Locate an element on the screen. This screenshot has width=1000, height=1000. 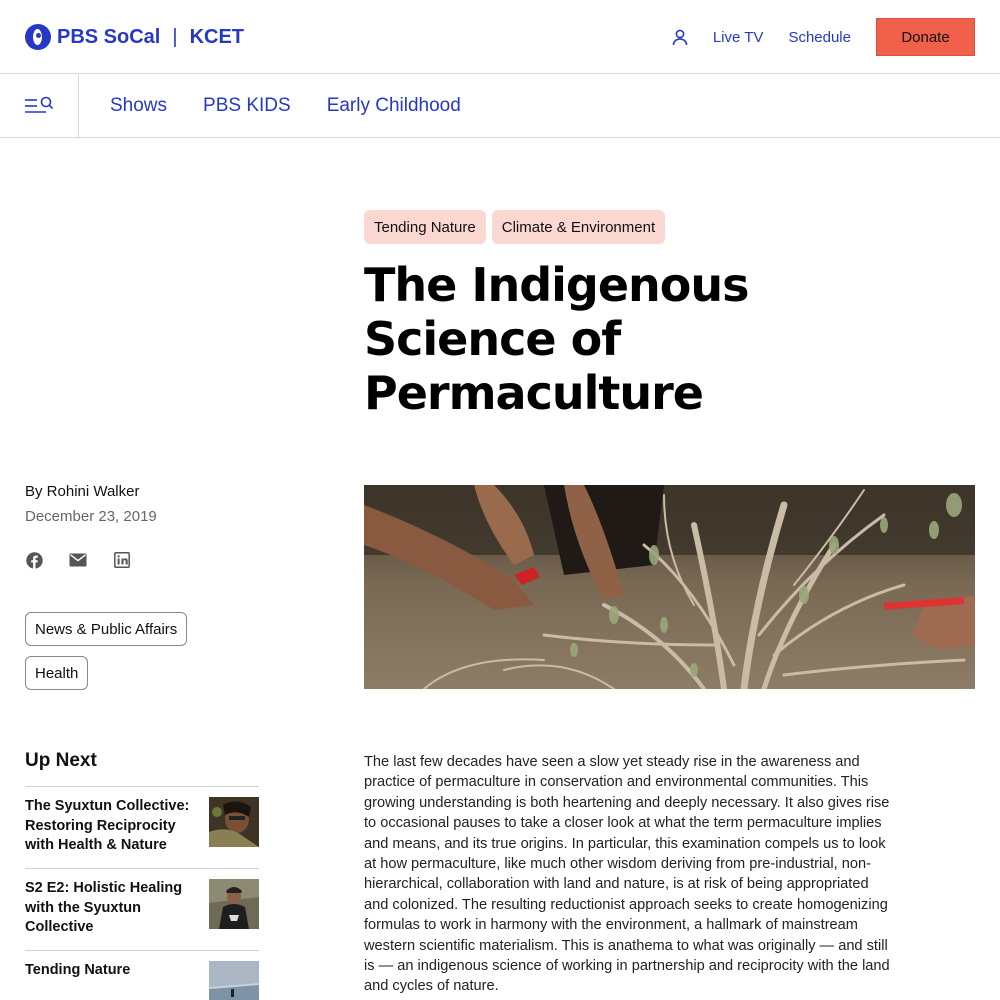
site-logo: PBS SoCal | KCET is located at coordinates (134, 37).